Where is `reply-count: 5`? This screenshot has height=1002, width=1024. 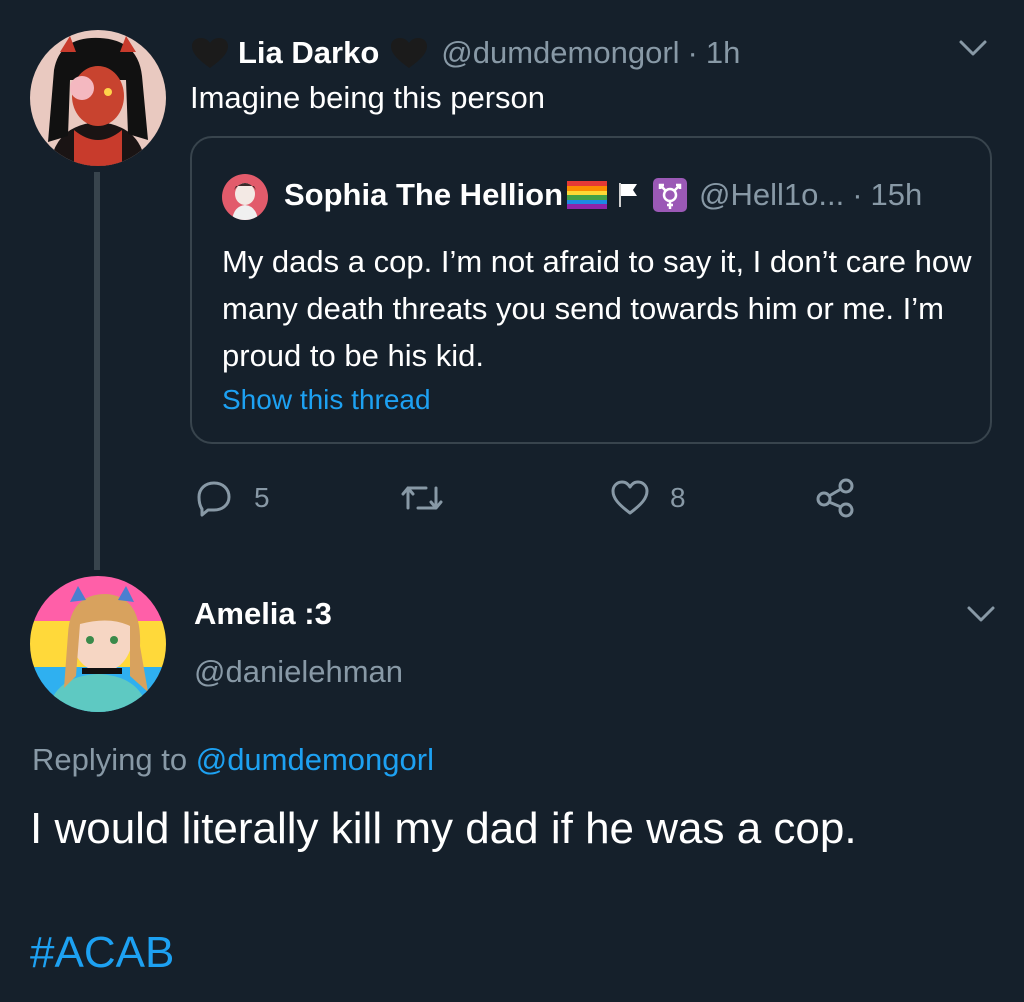
reply-count: 5 is located at coordinates (262, 497).